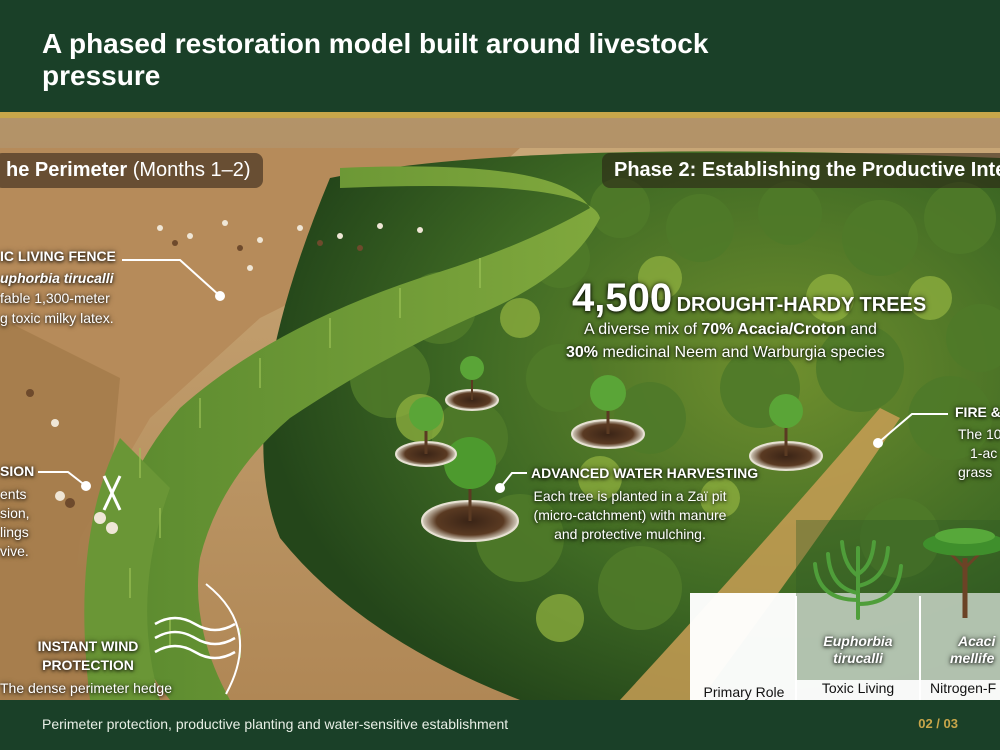  Describe the element at coordinates (801, 305) in the screenshot. I see `trees-count-label: DROUGHT-HARDY TREES` at that location.